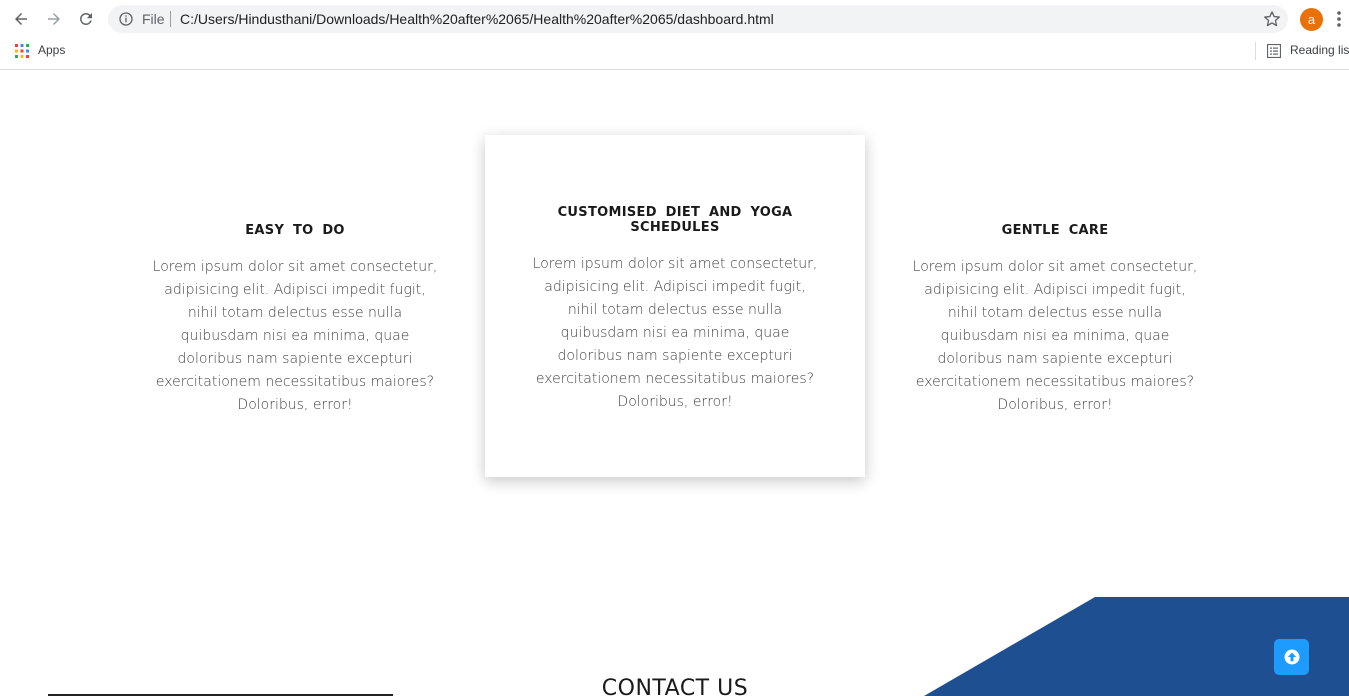 This screenshot has width=1349, height=696. Describe the element at coordinates (126, 19) in the screenshot. I see `info-icon` at that location.